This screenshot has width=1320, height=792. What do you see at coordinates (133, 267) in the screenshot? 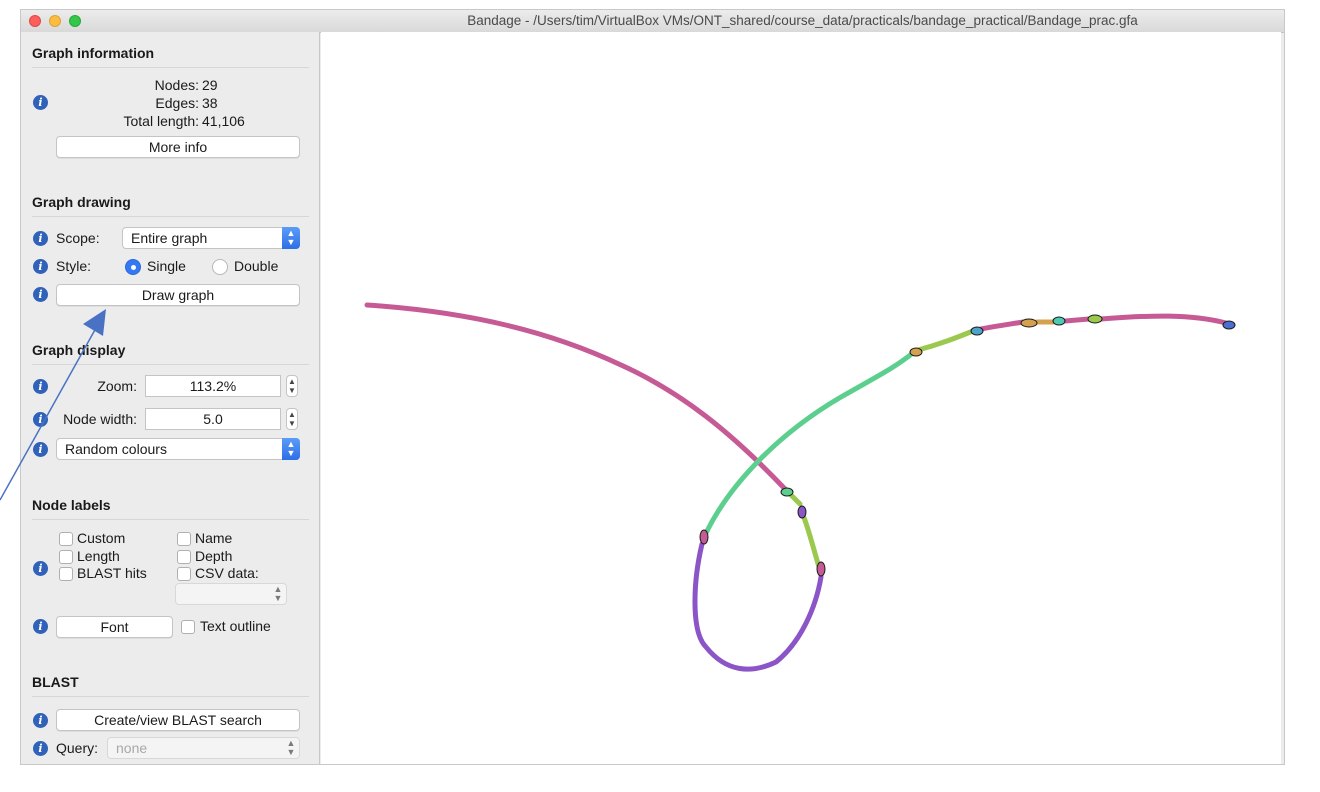
I see `style-single-radio` at bounding box center [133, 267].